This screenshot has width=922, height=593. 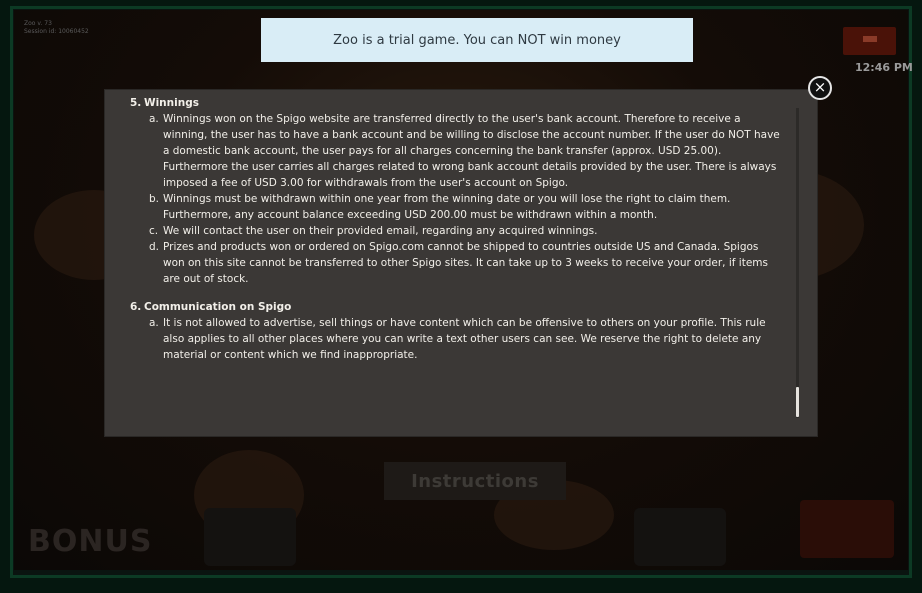 I want to click on instructions-button: Instructions, so click(x=475, y=481).